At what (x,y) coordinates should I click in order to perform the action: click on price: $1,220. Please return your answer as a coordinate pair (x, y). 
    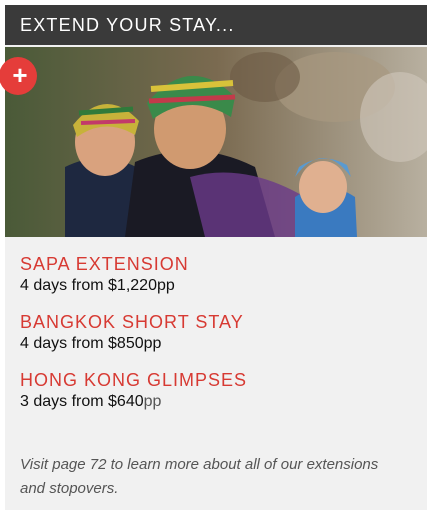
    Looking at the image, I should click on (132, 285).